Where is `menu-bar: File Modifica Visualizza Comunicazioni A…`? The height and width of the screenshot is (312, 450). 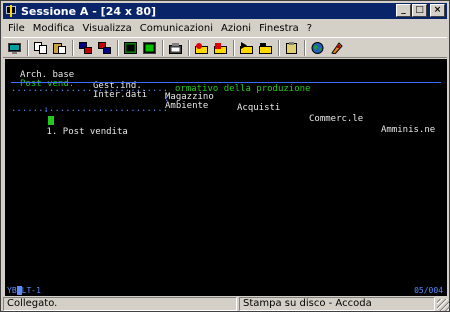
menu-bar: File Modifica Visualizza Comunicazioni A… is located at coordinates (225, 28).